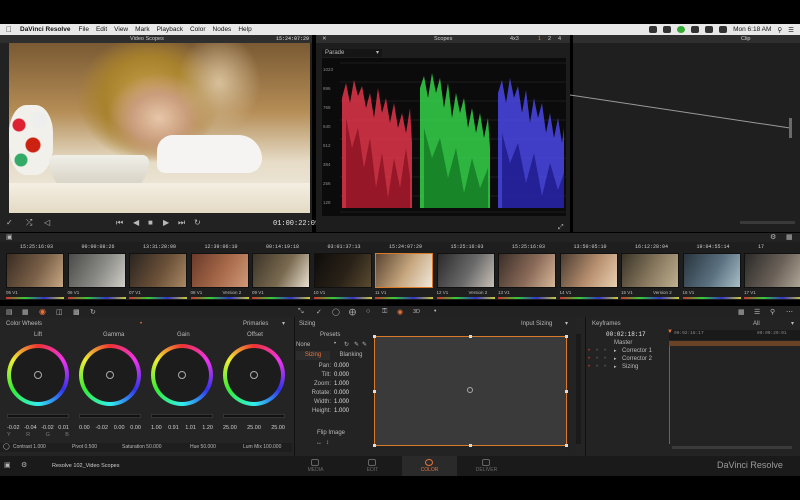 This screenshot has height=500, width=800. I want to click on flip-vertical-icon: ↕, so click(327, 443).